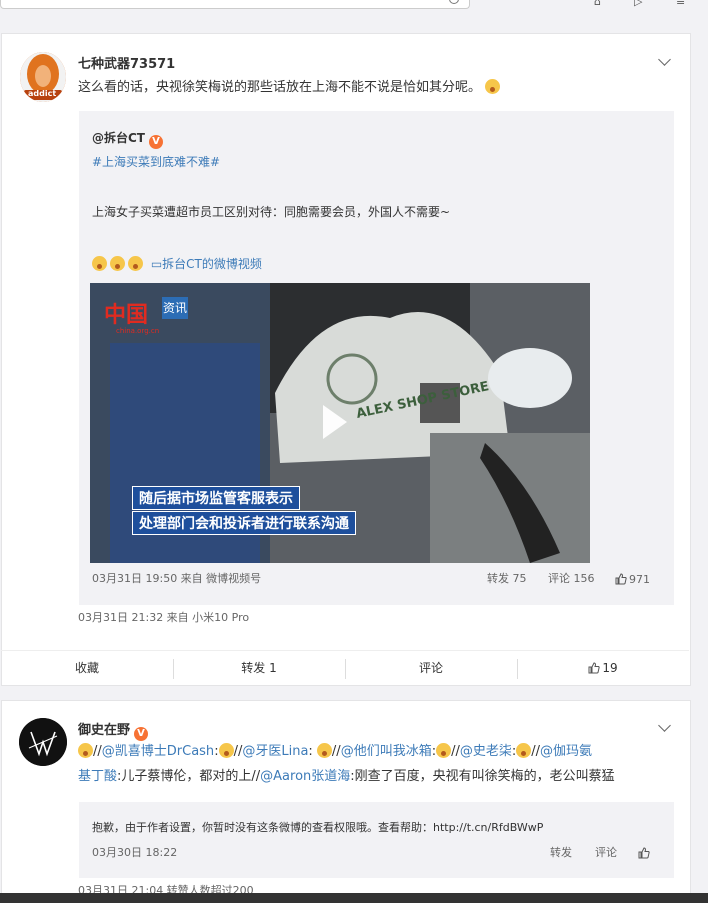 This screenshot has height=903, width=708. Describe the element at coordinates (566, 751) in the screenshot. I see `mention-link: @伽玛氨` at that location.